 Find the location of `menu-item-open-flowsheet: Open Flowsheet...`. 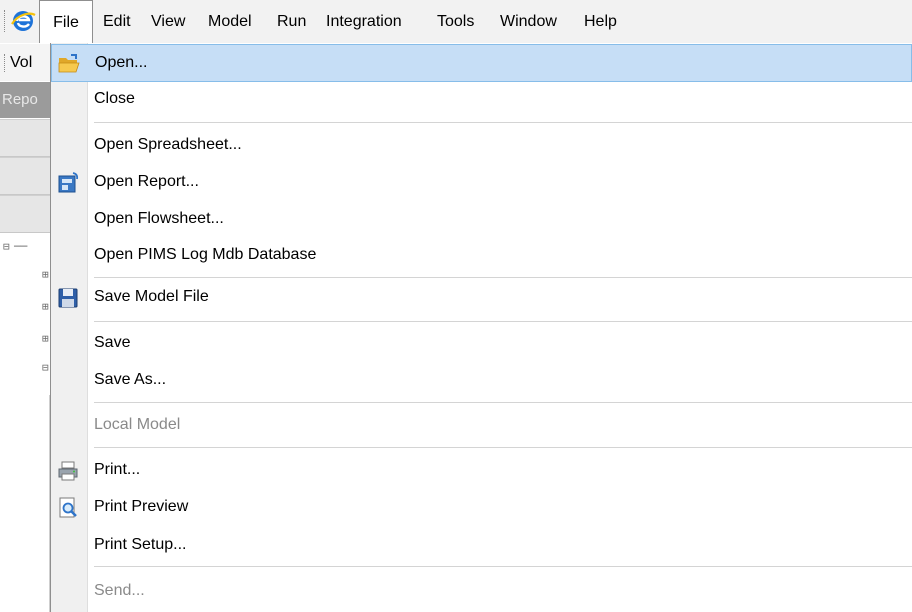

menu-item-open-flowsheet: Open Flowsheet... is located at coordinates (481, 220).